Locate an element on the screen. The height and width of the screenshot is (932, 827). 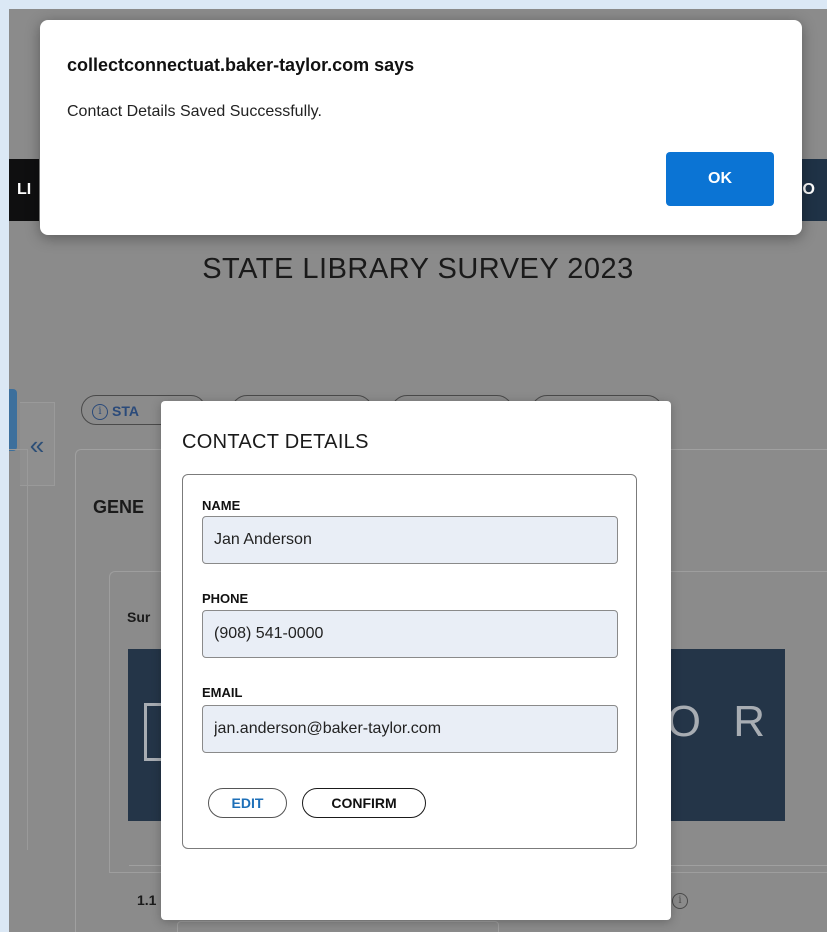
modal-title: CONTACT DETAILS is located at coordinates (275, 442).